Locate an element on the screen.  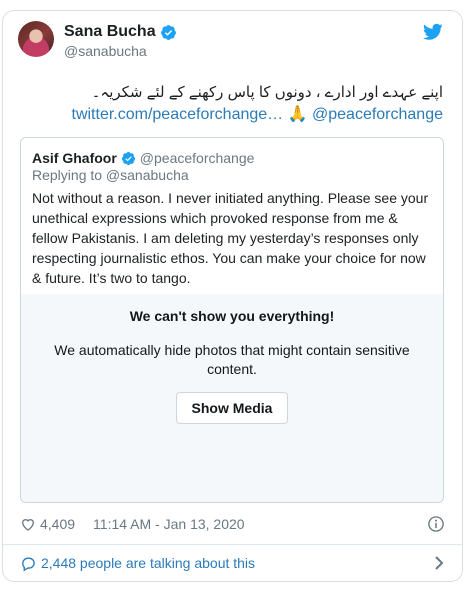
prayer-emoji: 🙏 is located at coordinates (297, 114).